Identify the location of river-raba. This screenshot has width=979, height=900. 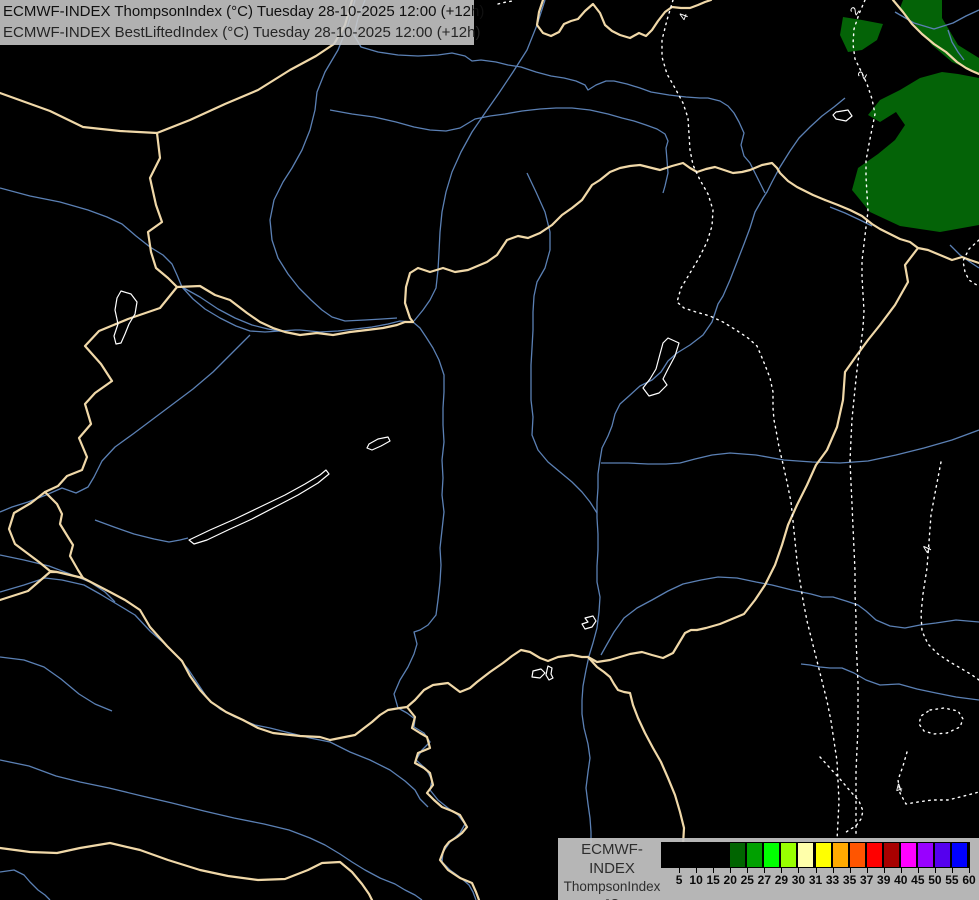
(125, 423).